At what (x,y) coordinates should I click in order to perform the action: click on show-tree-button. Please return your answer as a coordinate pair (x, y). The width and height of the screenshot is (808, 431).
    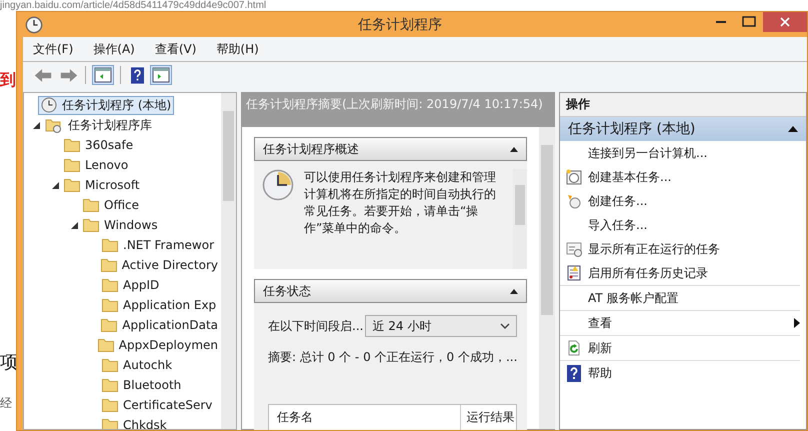
    Looking at the image, I should click on (103, 75).